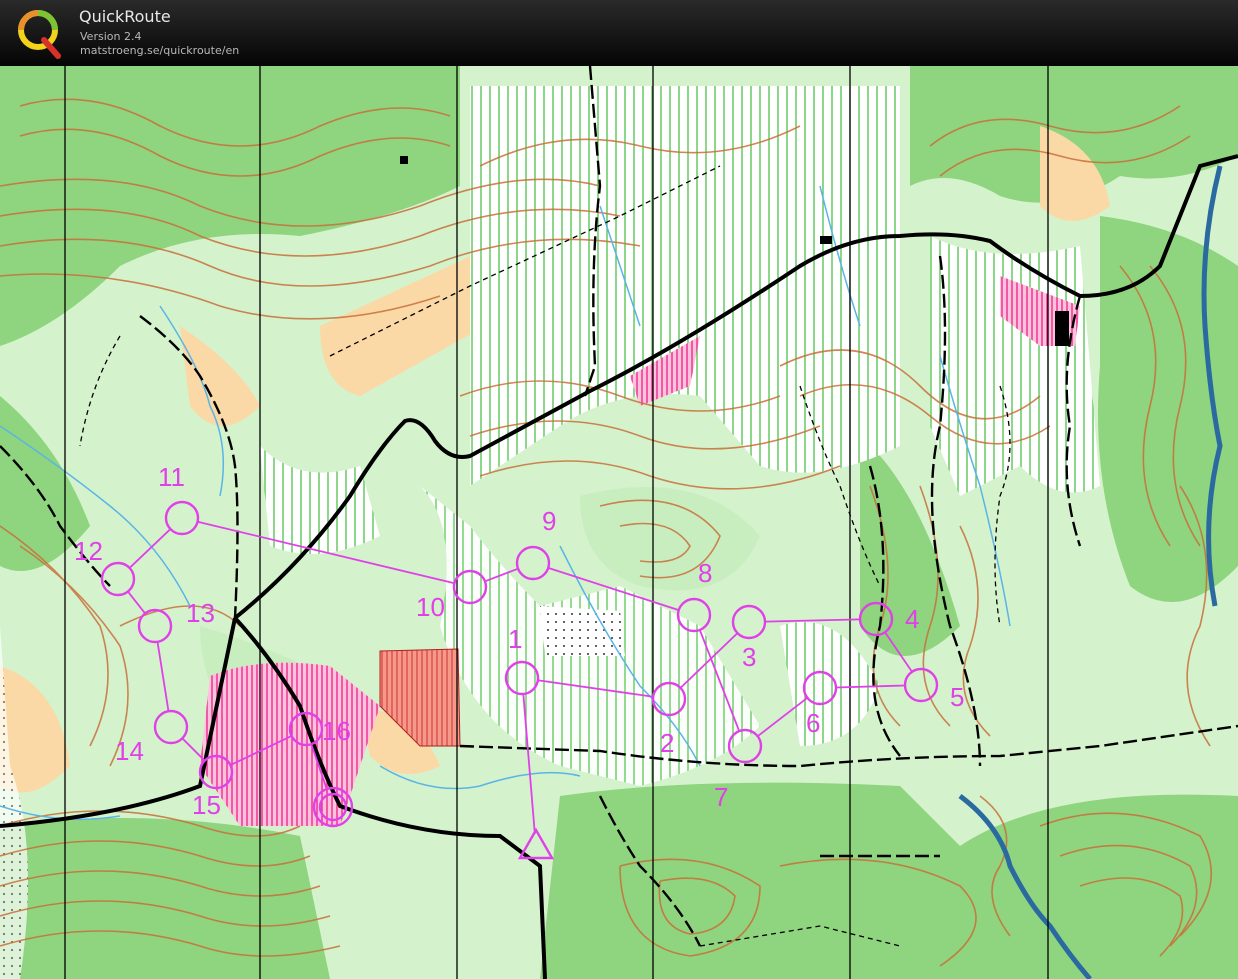  Describe the element at coordinates (721, 797) in the screenshot. I see `control-number-7: 7` at that location.